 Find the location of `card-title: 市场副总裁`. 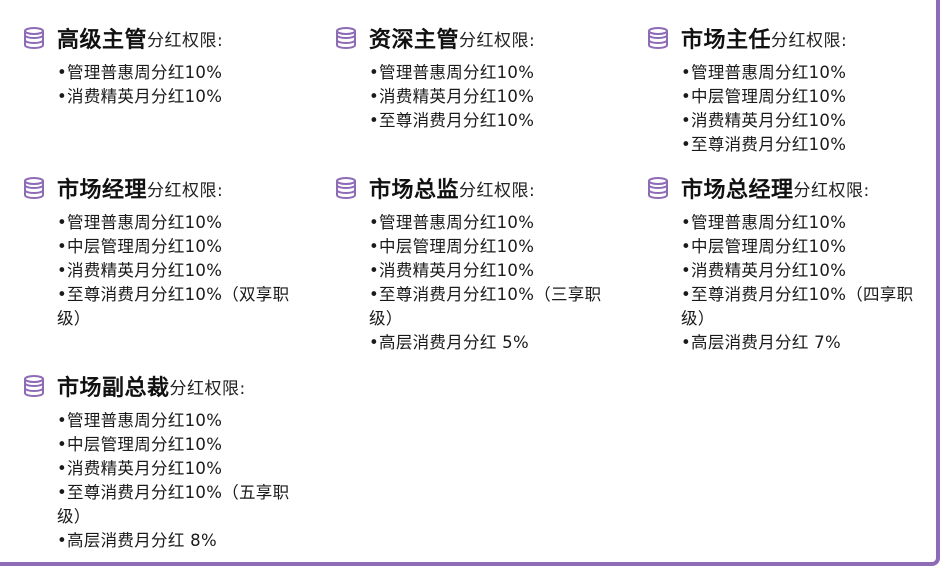

card-title: 市场副总裁 is located at coordinates (113, 388).